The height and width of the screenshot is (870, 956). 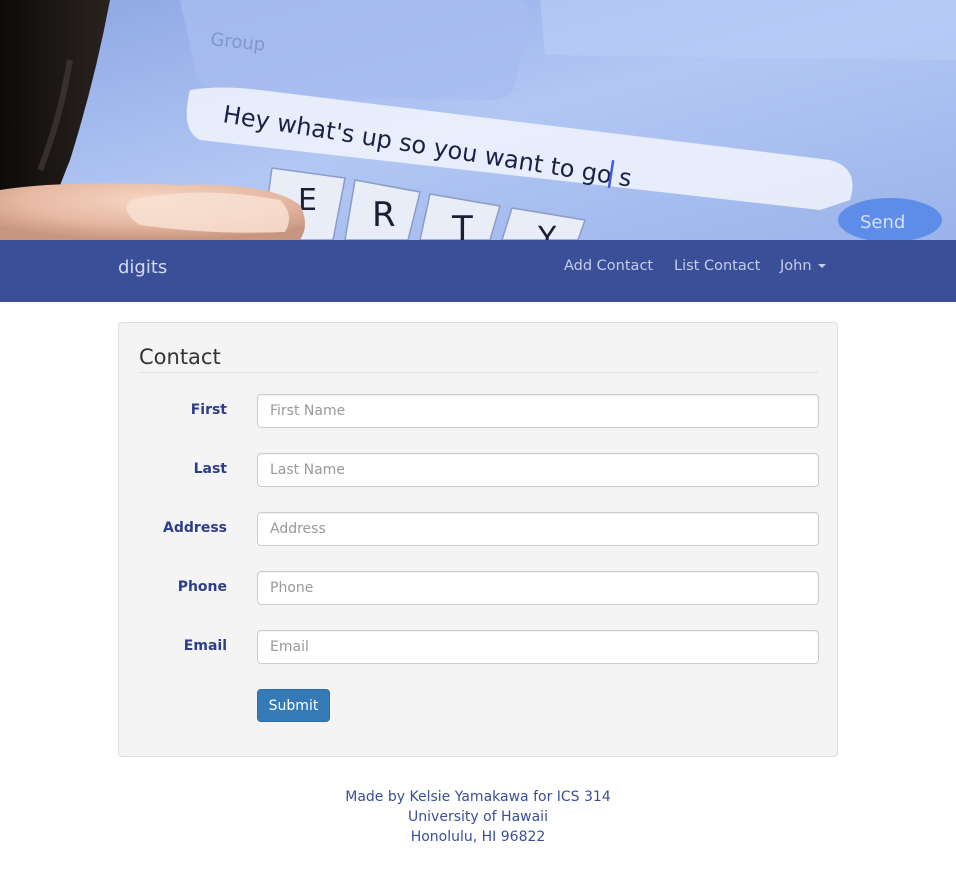 I want to click on svg-text: Send, so click(x=882, y=222).